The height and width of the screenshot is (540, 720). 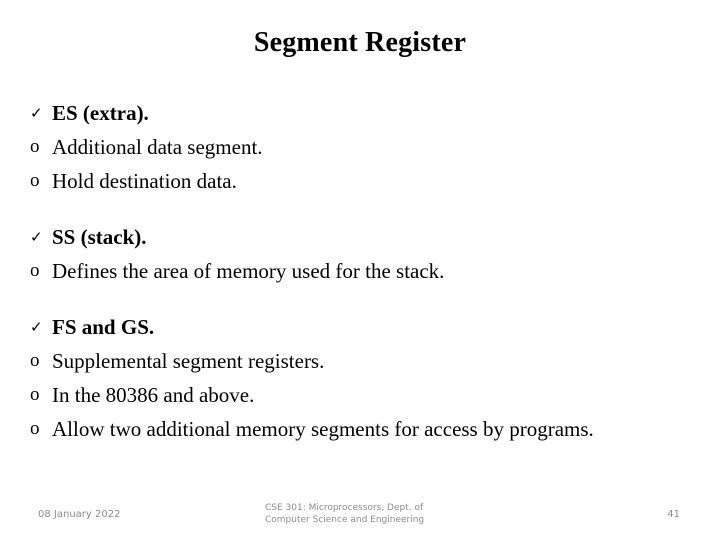 I want to click on page-title: Segment Register, so click(x=360, y=42).